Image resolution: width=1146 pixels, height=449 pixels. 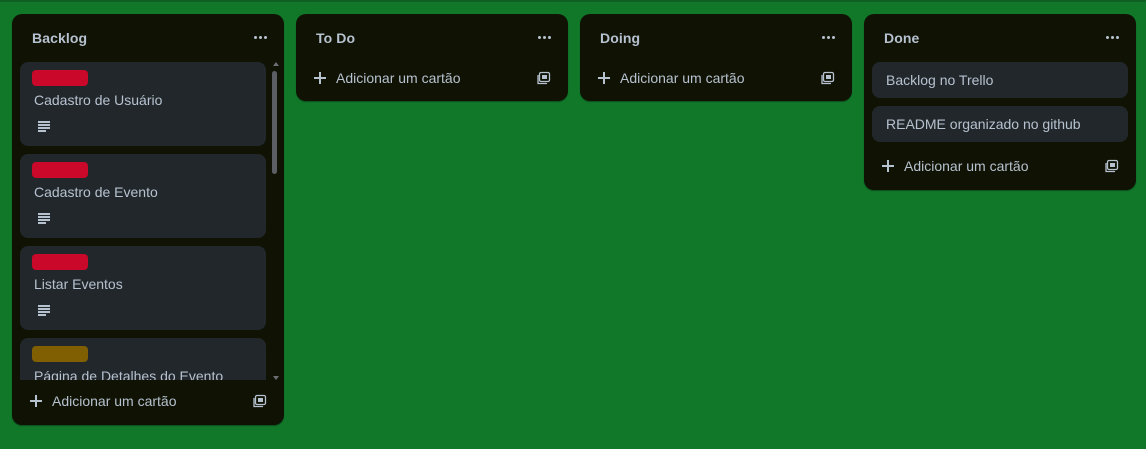 I want to click on list-doing: Doing Adicionar um cartão, so click(x=716, y=57).